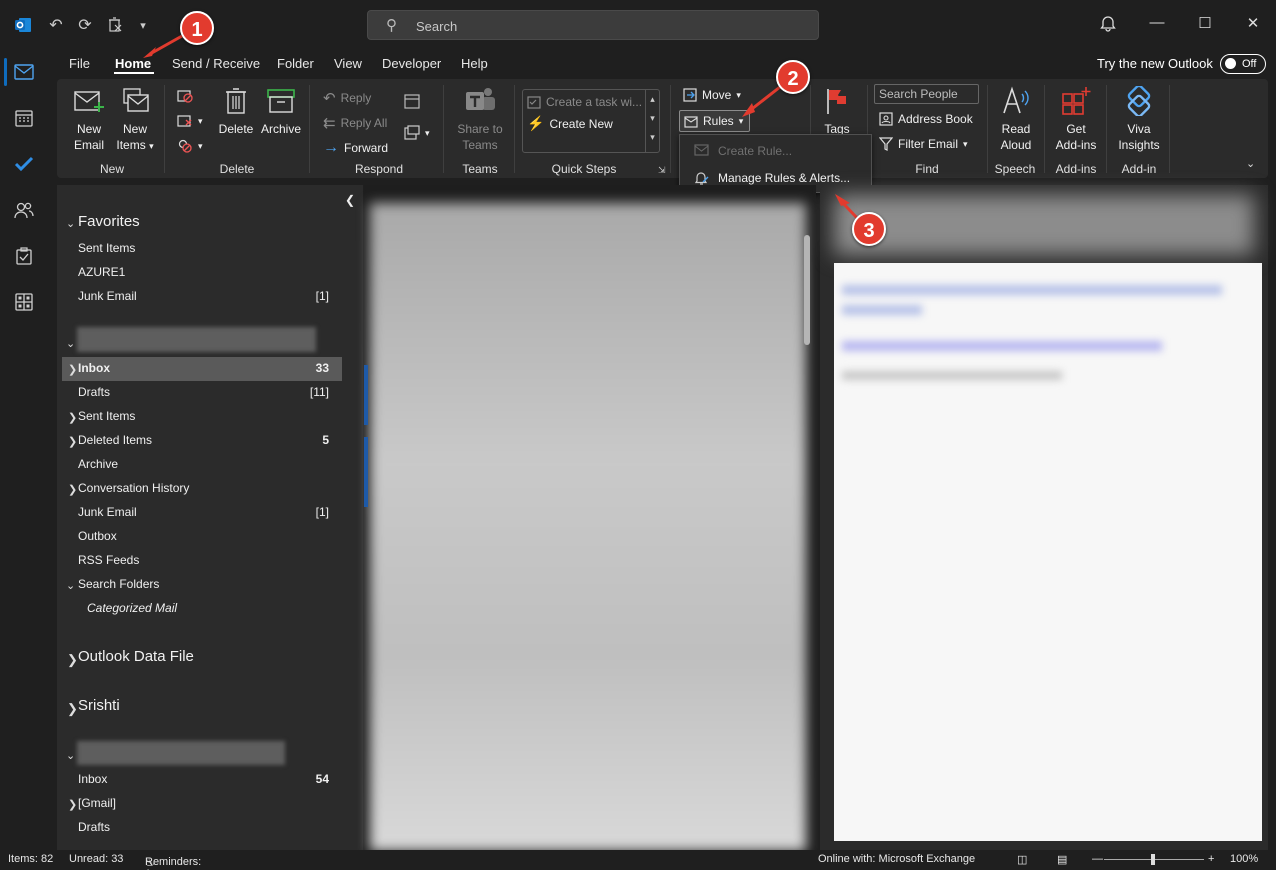 The height and width of the screenshot is (870, 1276). What do you see at coordinates (197, 28) in the screenshot?
I see `callout-badge-1: 1` at bounding box center [197, 28].